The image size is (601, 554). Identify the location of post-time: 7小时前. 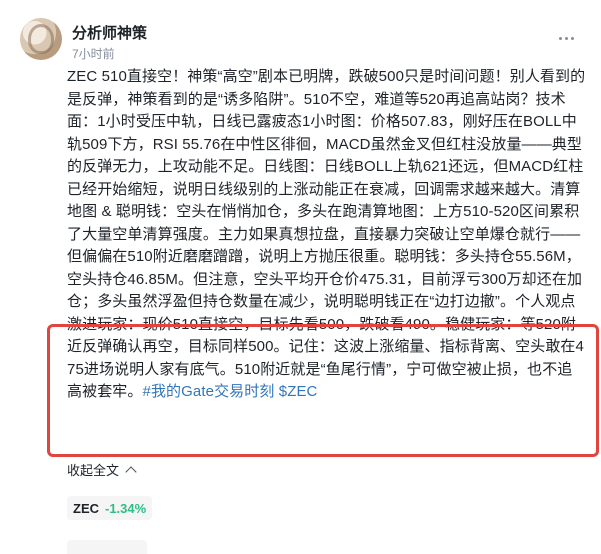
(93, 54).